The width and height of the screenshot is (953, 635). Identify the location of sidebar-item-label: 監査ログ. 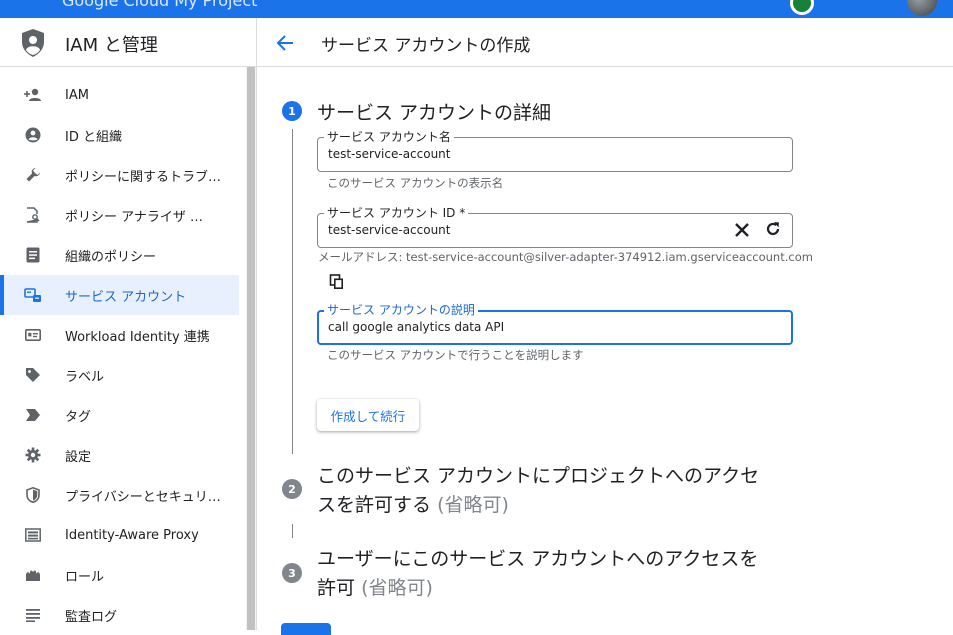
(91, 617).